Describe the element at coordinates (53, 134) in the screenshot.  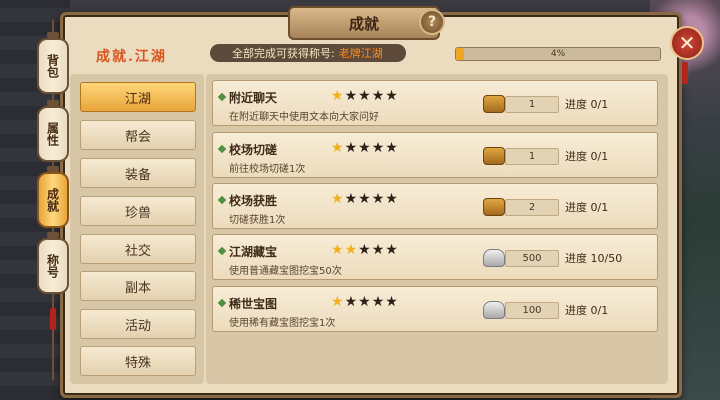
I see `tab-attributes: 属性` at that location.